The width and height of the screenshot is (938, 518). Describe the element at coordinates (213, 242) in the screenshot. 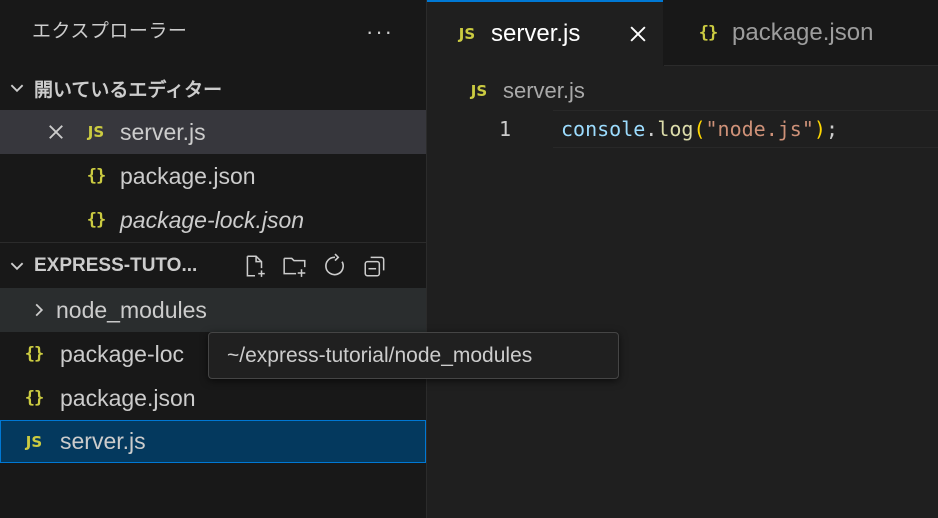

I see `section-divider` at that location.